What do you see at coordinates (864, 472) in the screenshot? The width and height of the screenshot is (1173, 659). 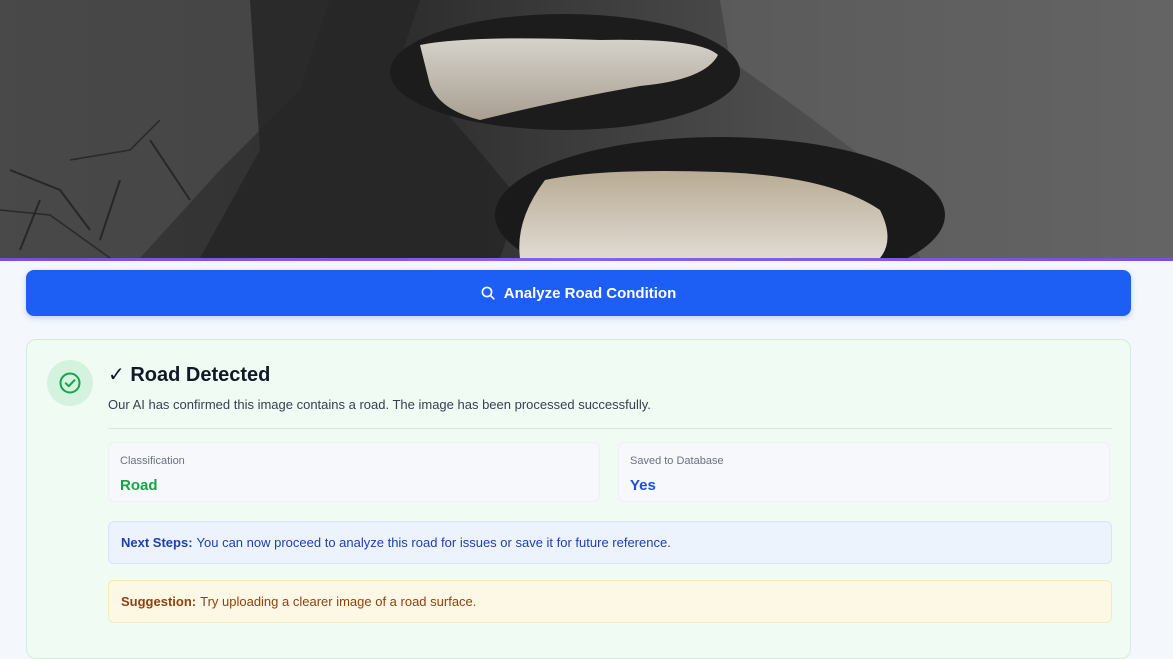 I see `saved-to-database-box: Saved to Database Yes` at bounding box center [864, 472].